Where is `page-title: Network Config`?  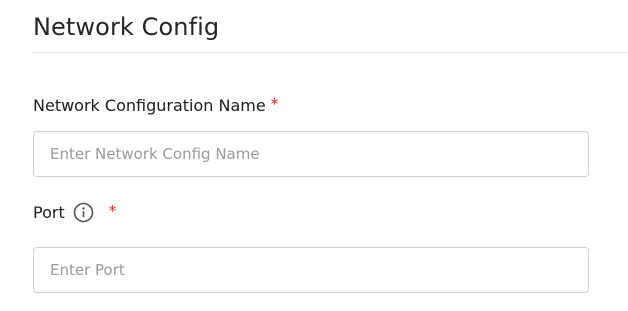
page-title: Network Config is located at coordinates (126, 27).